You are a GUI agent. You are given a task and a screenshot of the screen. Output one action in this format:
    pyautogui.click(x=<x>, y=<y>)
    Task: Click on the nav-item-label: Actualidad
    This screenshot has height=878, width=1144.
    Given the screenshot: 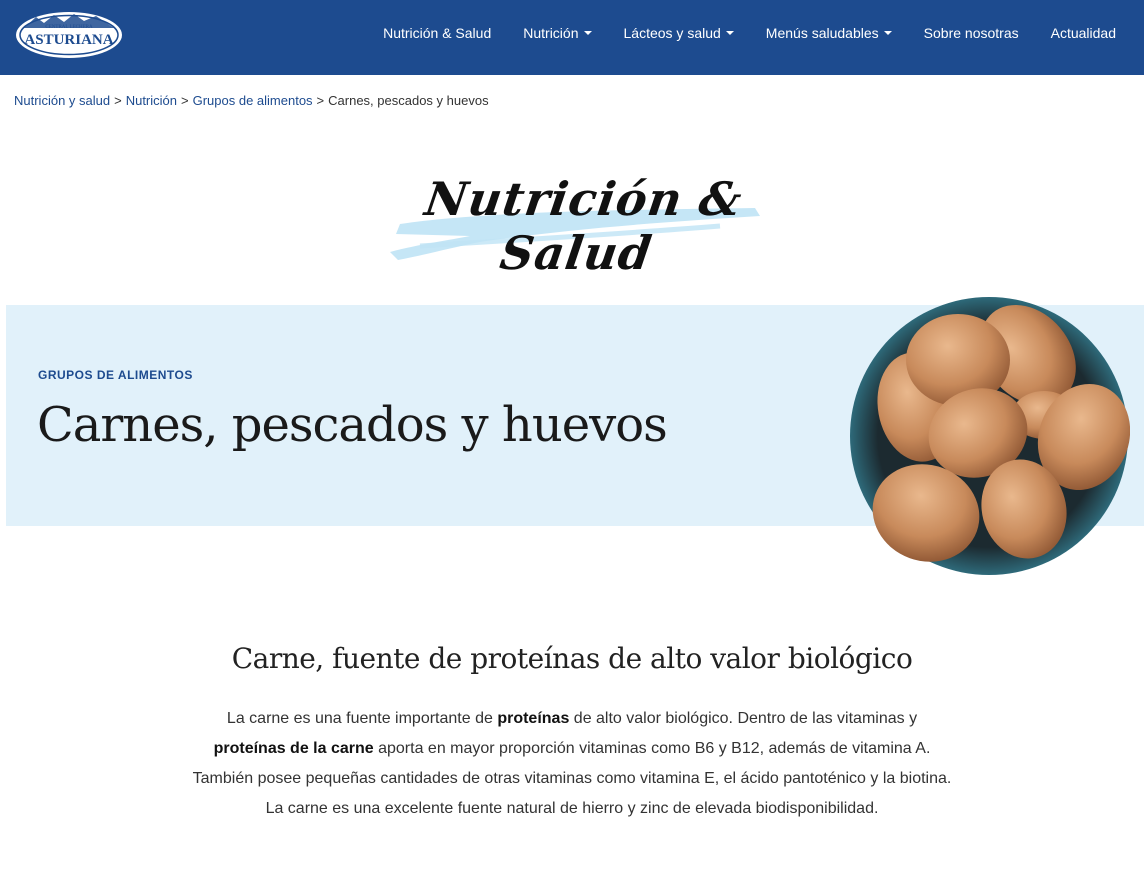 What is the action you would take?
    pyautogui.click(x=1083, y=33)
    